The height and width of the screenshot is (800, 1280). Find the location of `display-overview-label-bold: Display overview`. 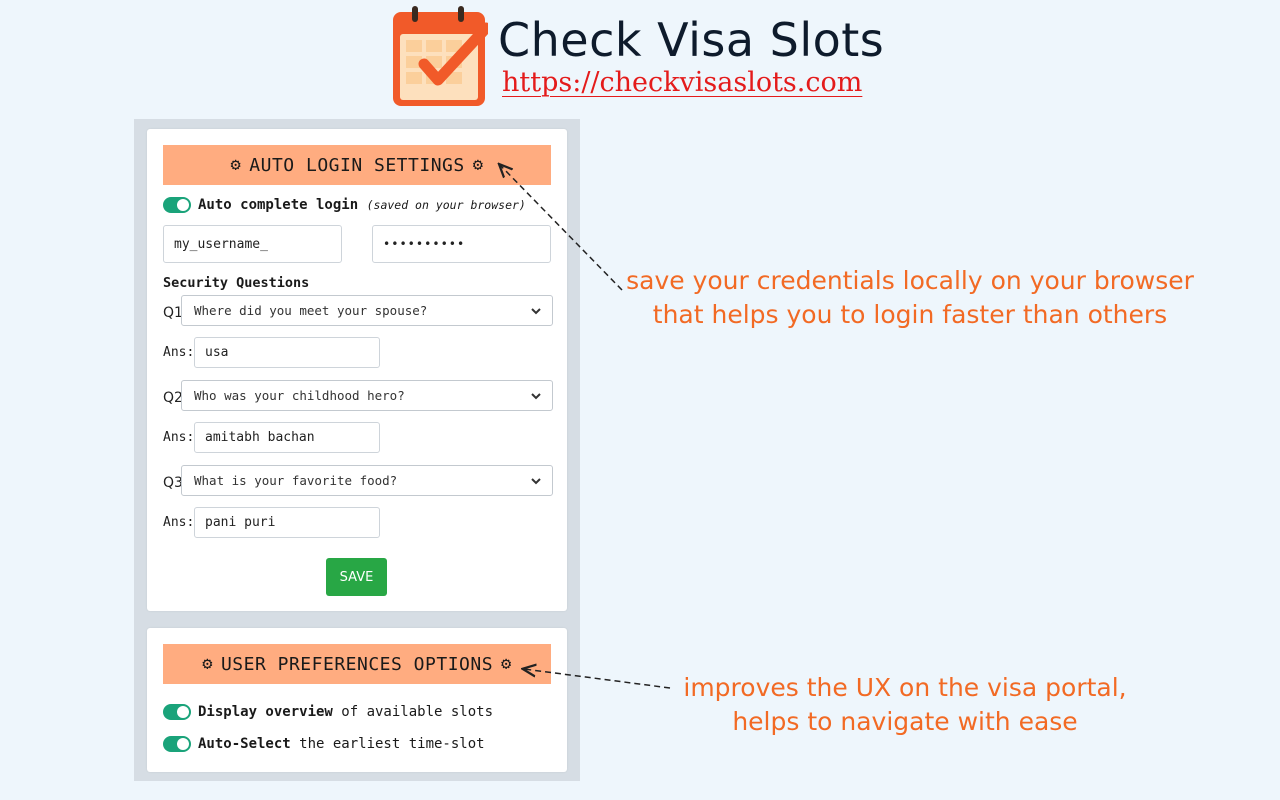

display-overview-label-bold: Display overview is located at coordinates (265, 712).